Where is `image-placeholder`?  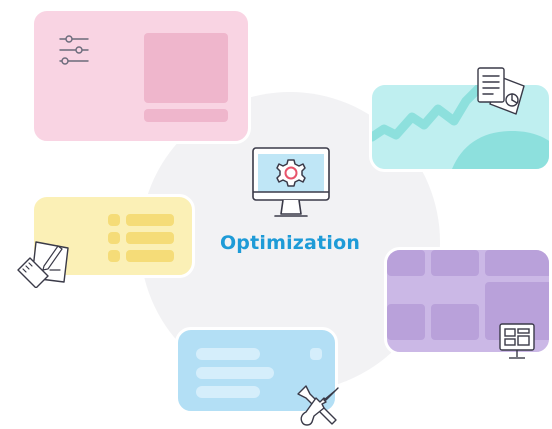 image-placeholder is located at coordinates (186, 68).